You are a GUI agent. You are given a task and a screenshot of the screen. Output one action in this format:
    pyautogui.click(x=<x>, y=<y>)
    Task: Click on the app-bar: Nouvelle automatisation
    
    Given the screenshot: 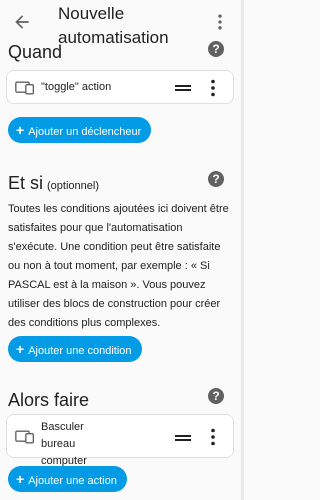 What is the action you would take?
    pyautogui.click(x=122, y=23)
    